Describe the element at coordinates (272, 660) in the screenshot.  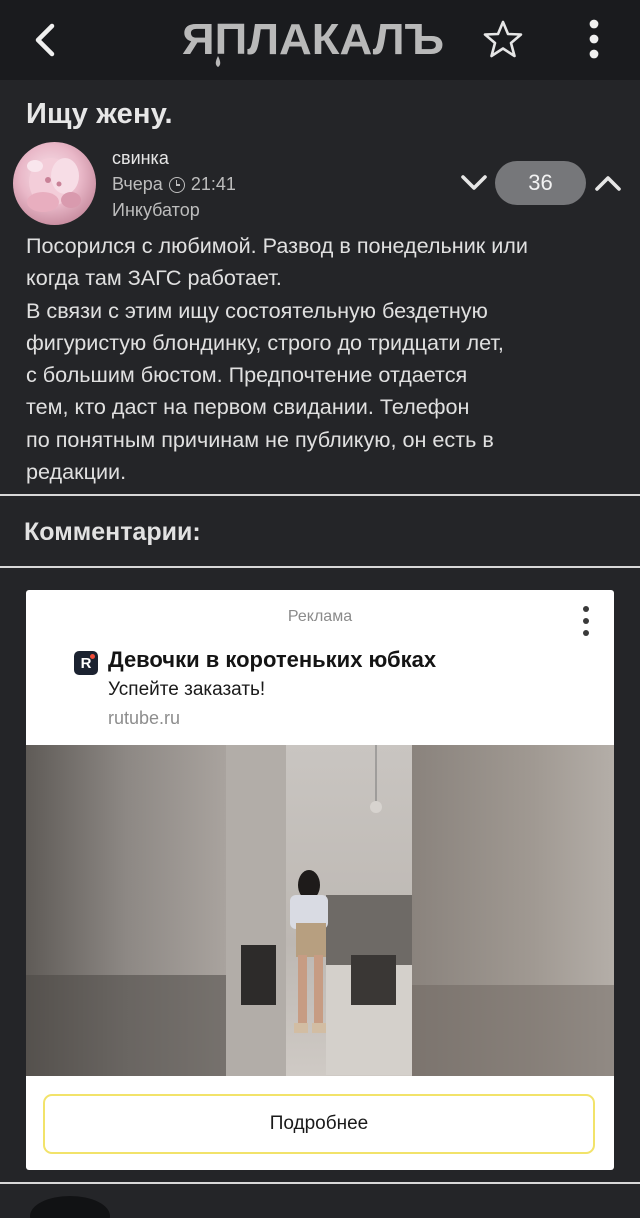
I see `ad-title: Девочки в коротеньких юбках` at that location.